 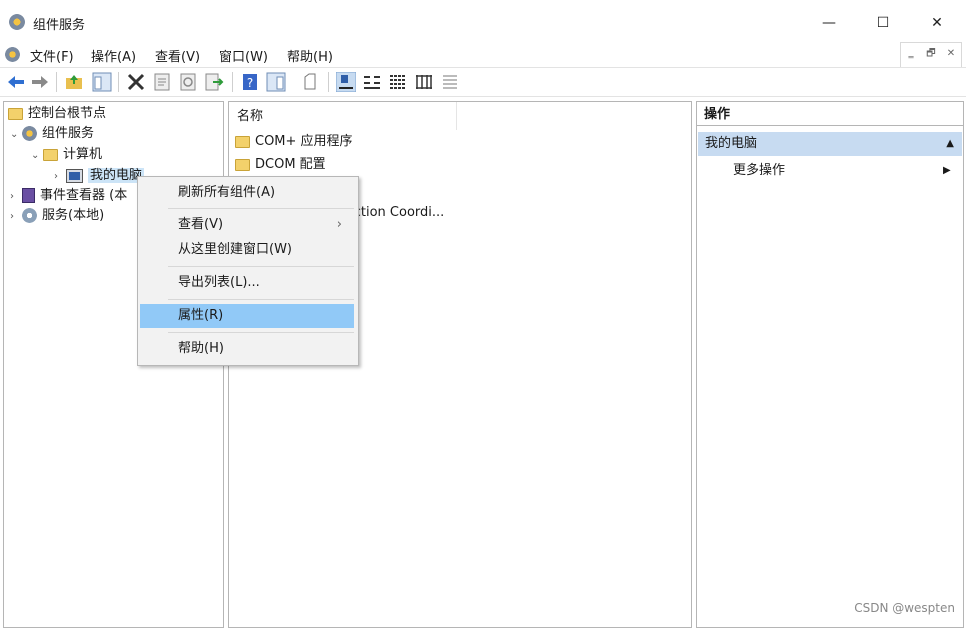 I want to click on list-item-label: DCOM 配置, so click(x=290, y=164).